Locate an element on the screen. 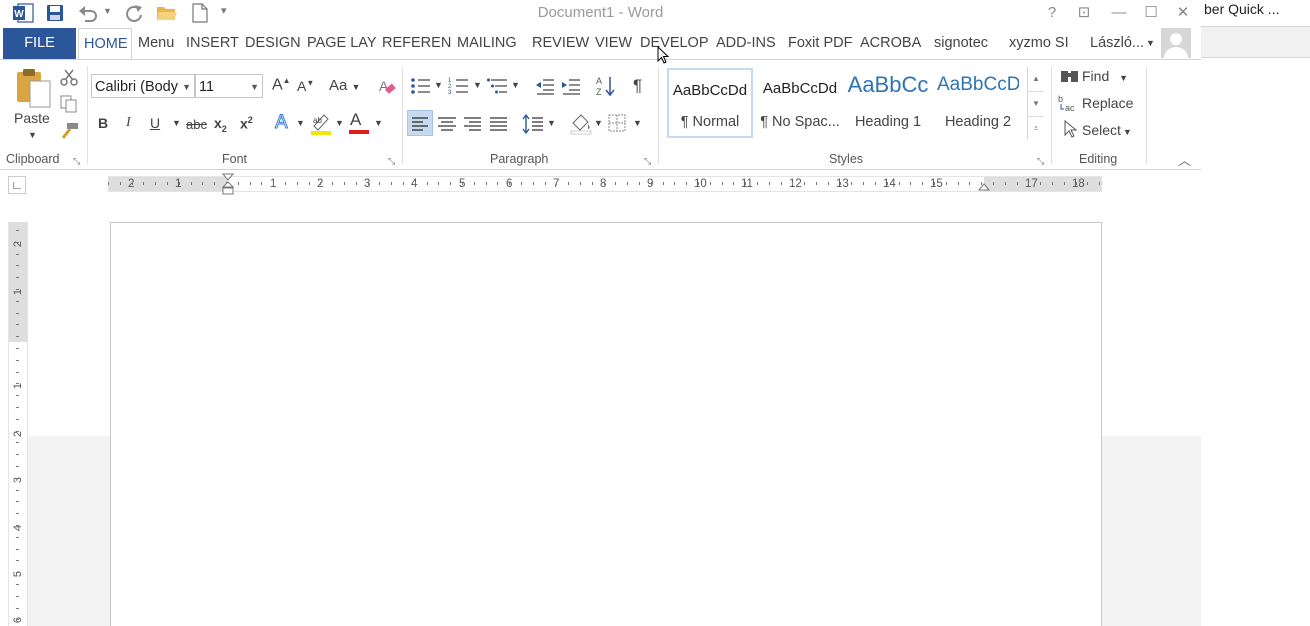 The image size is (1310, 626). undo-icon is located at coordinates (88, 14).